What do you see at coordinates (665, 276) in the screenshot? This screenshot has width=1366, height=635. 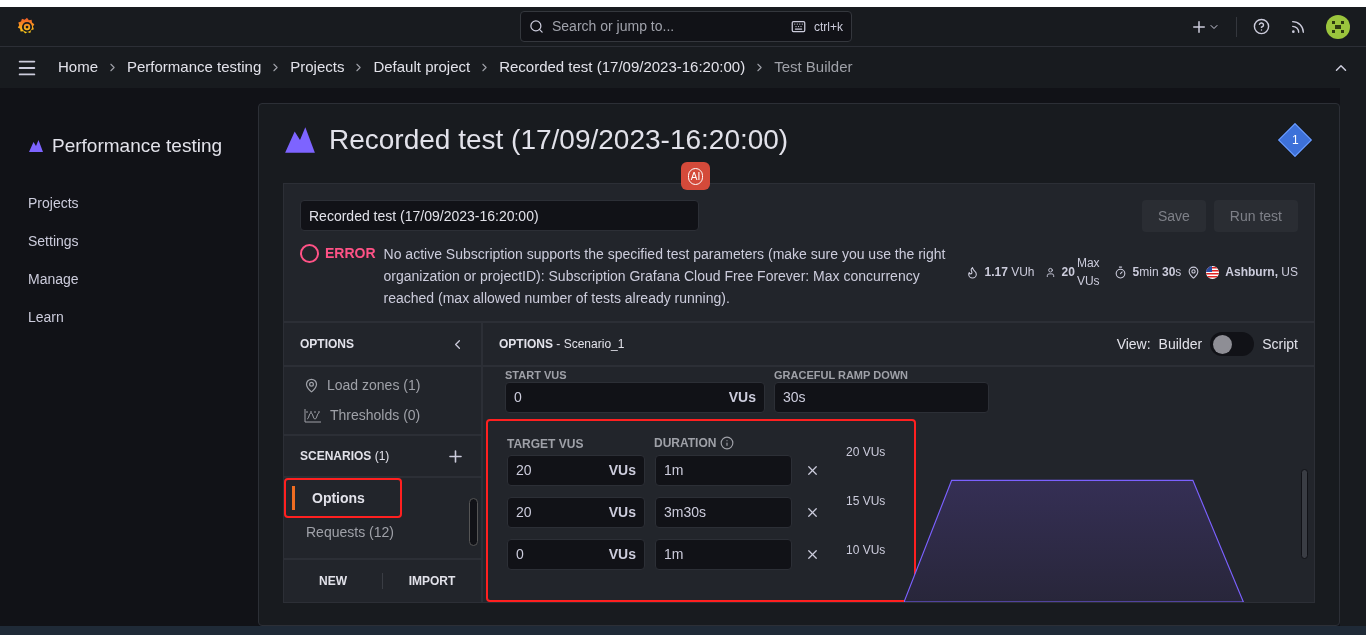 I see `error-message: No active Subscription supports the specified test parameters (make sure you use the right organization or projectID): Subscription Grafana Cloud Free Forever: Max concurrency reached (max allowed number of tests already running).` at bounding box center [665, 276].